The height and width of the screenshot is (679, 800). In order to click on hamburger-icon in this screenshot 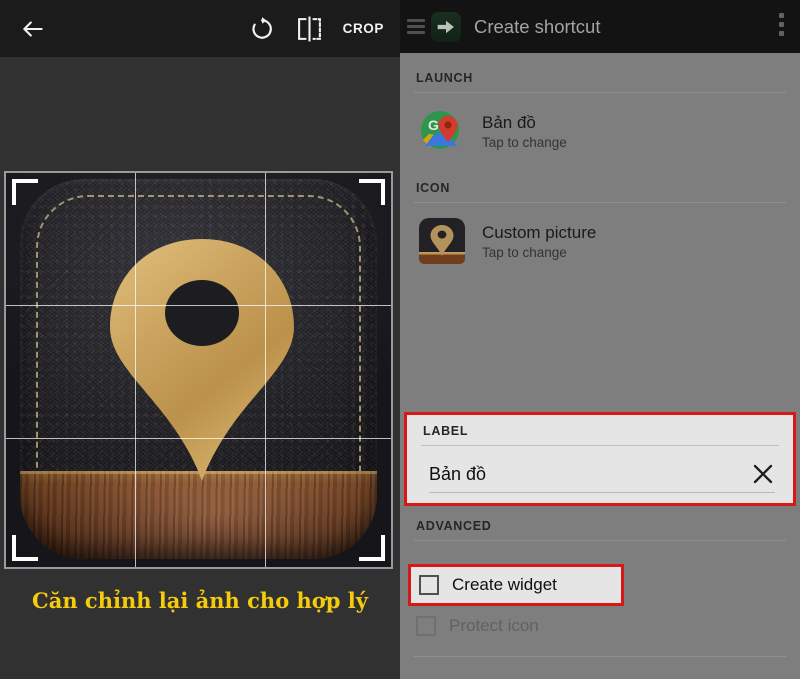, I will do `click(416, 26)`.